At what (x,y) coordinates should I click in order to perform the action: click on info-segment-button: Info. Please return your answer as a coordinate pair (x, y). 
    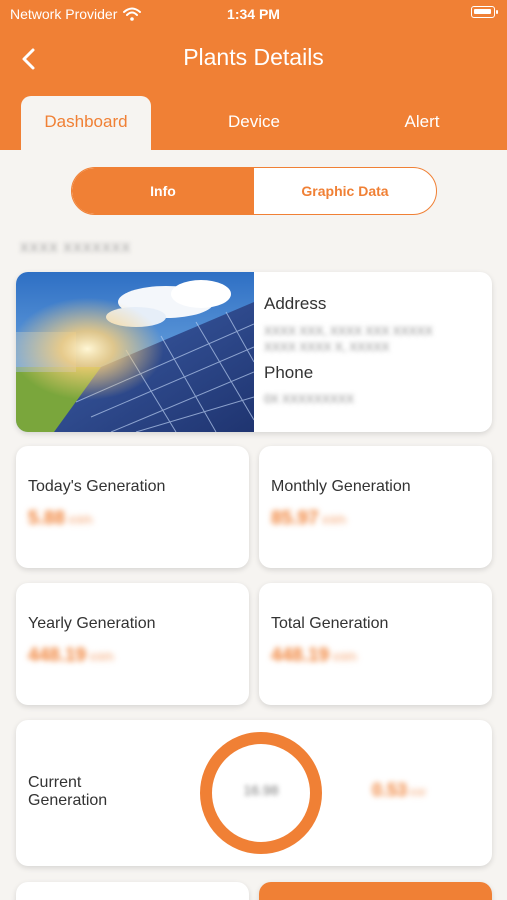
    Looking at the image, I should click on (163, 191).